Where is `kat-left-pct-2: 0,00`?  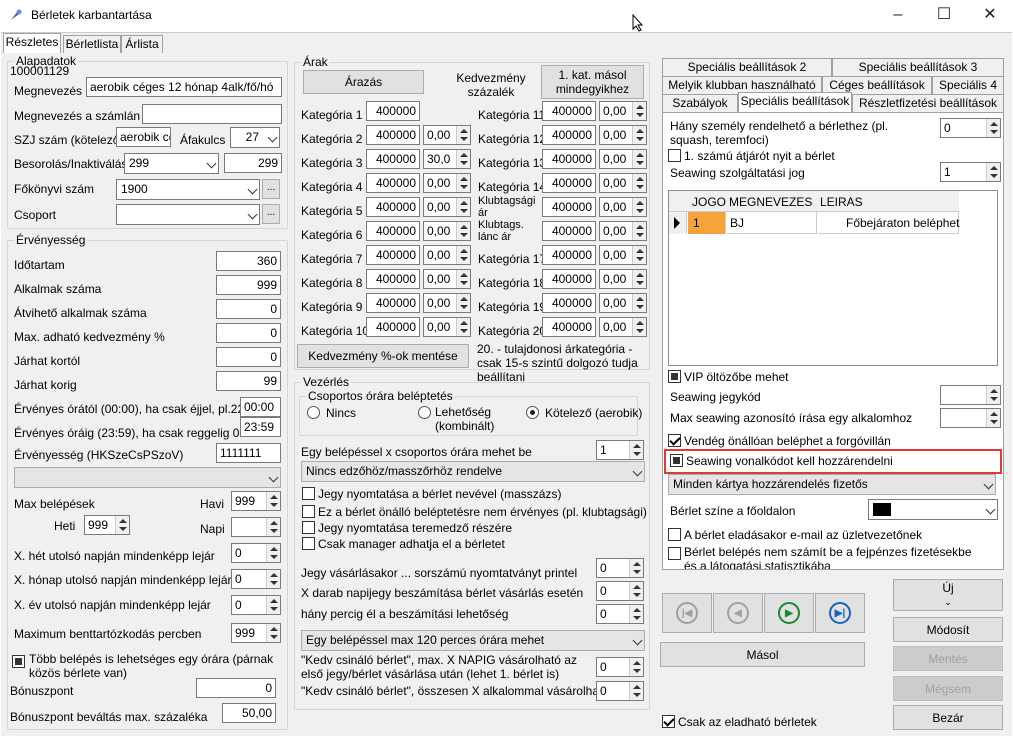 kat-left-pct-2: 0,00 is located at coordinates (447, 135).